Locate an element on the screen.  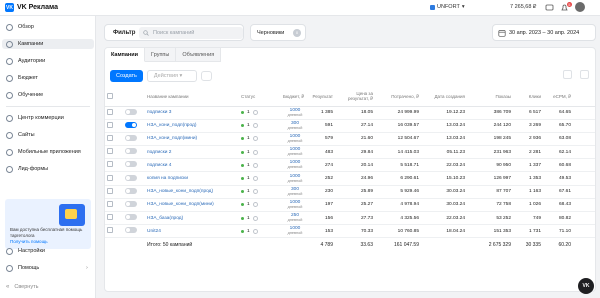
promo-link: Получить помощь is located at coordinates (29, 241).